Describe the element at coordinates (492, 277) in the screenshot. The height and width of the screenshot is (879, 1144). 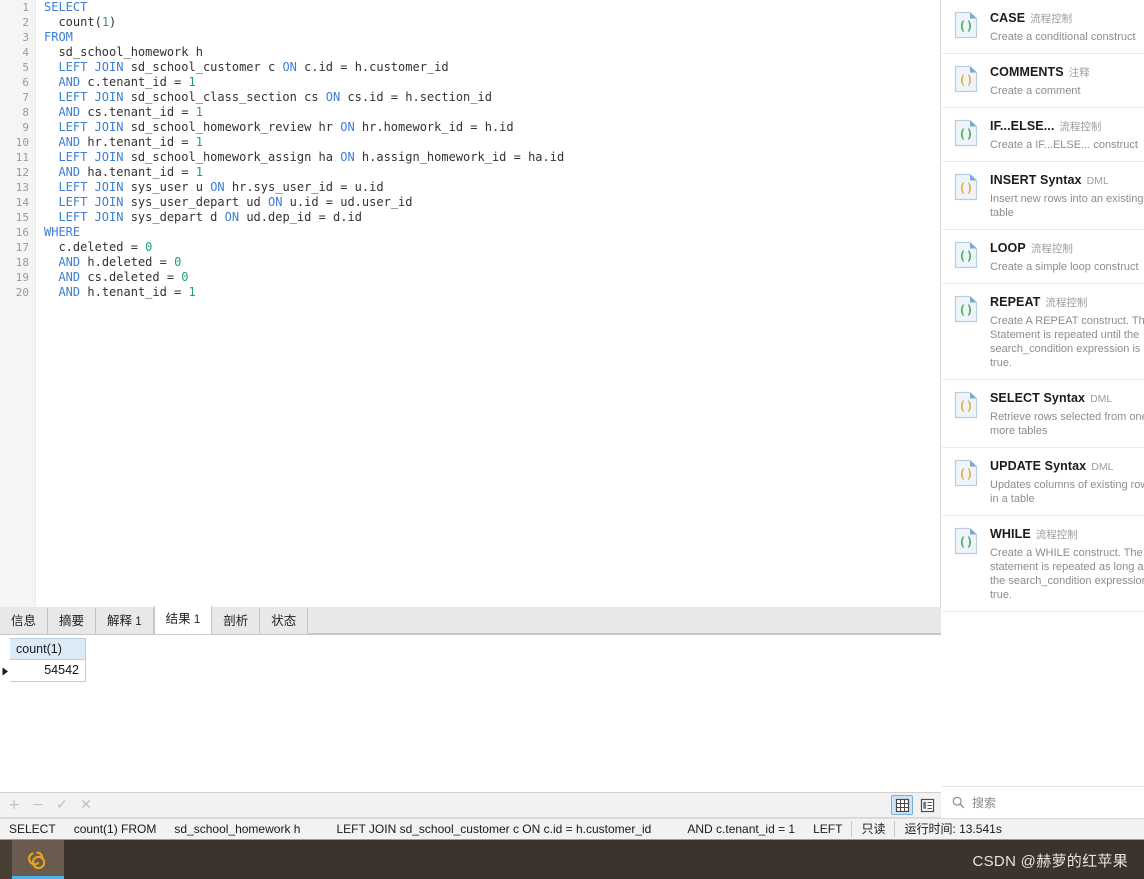
I see `sql-line: AND cs.deleted = 0` at that location.